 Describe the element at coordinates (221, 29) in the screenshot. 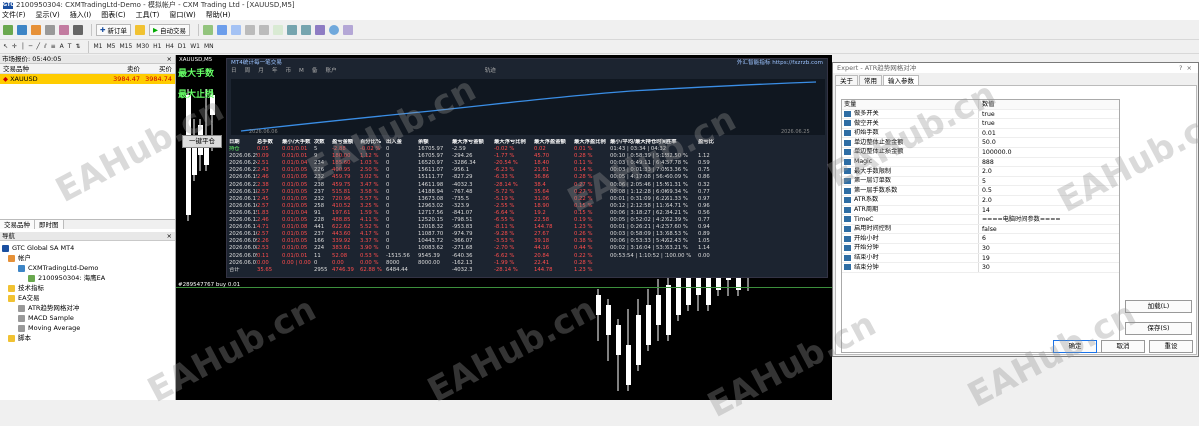

I see `candle-chart-icon` at that location.